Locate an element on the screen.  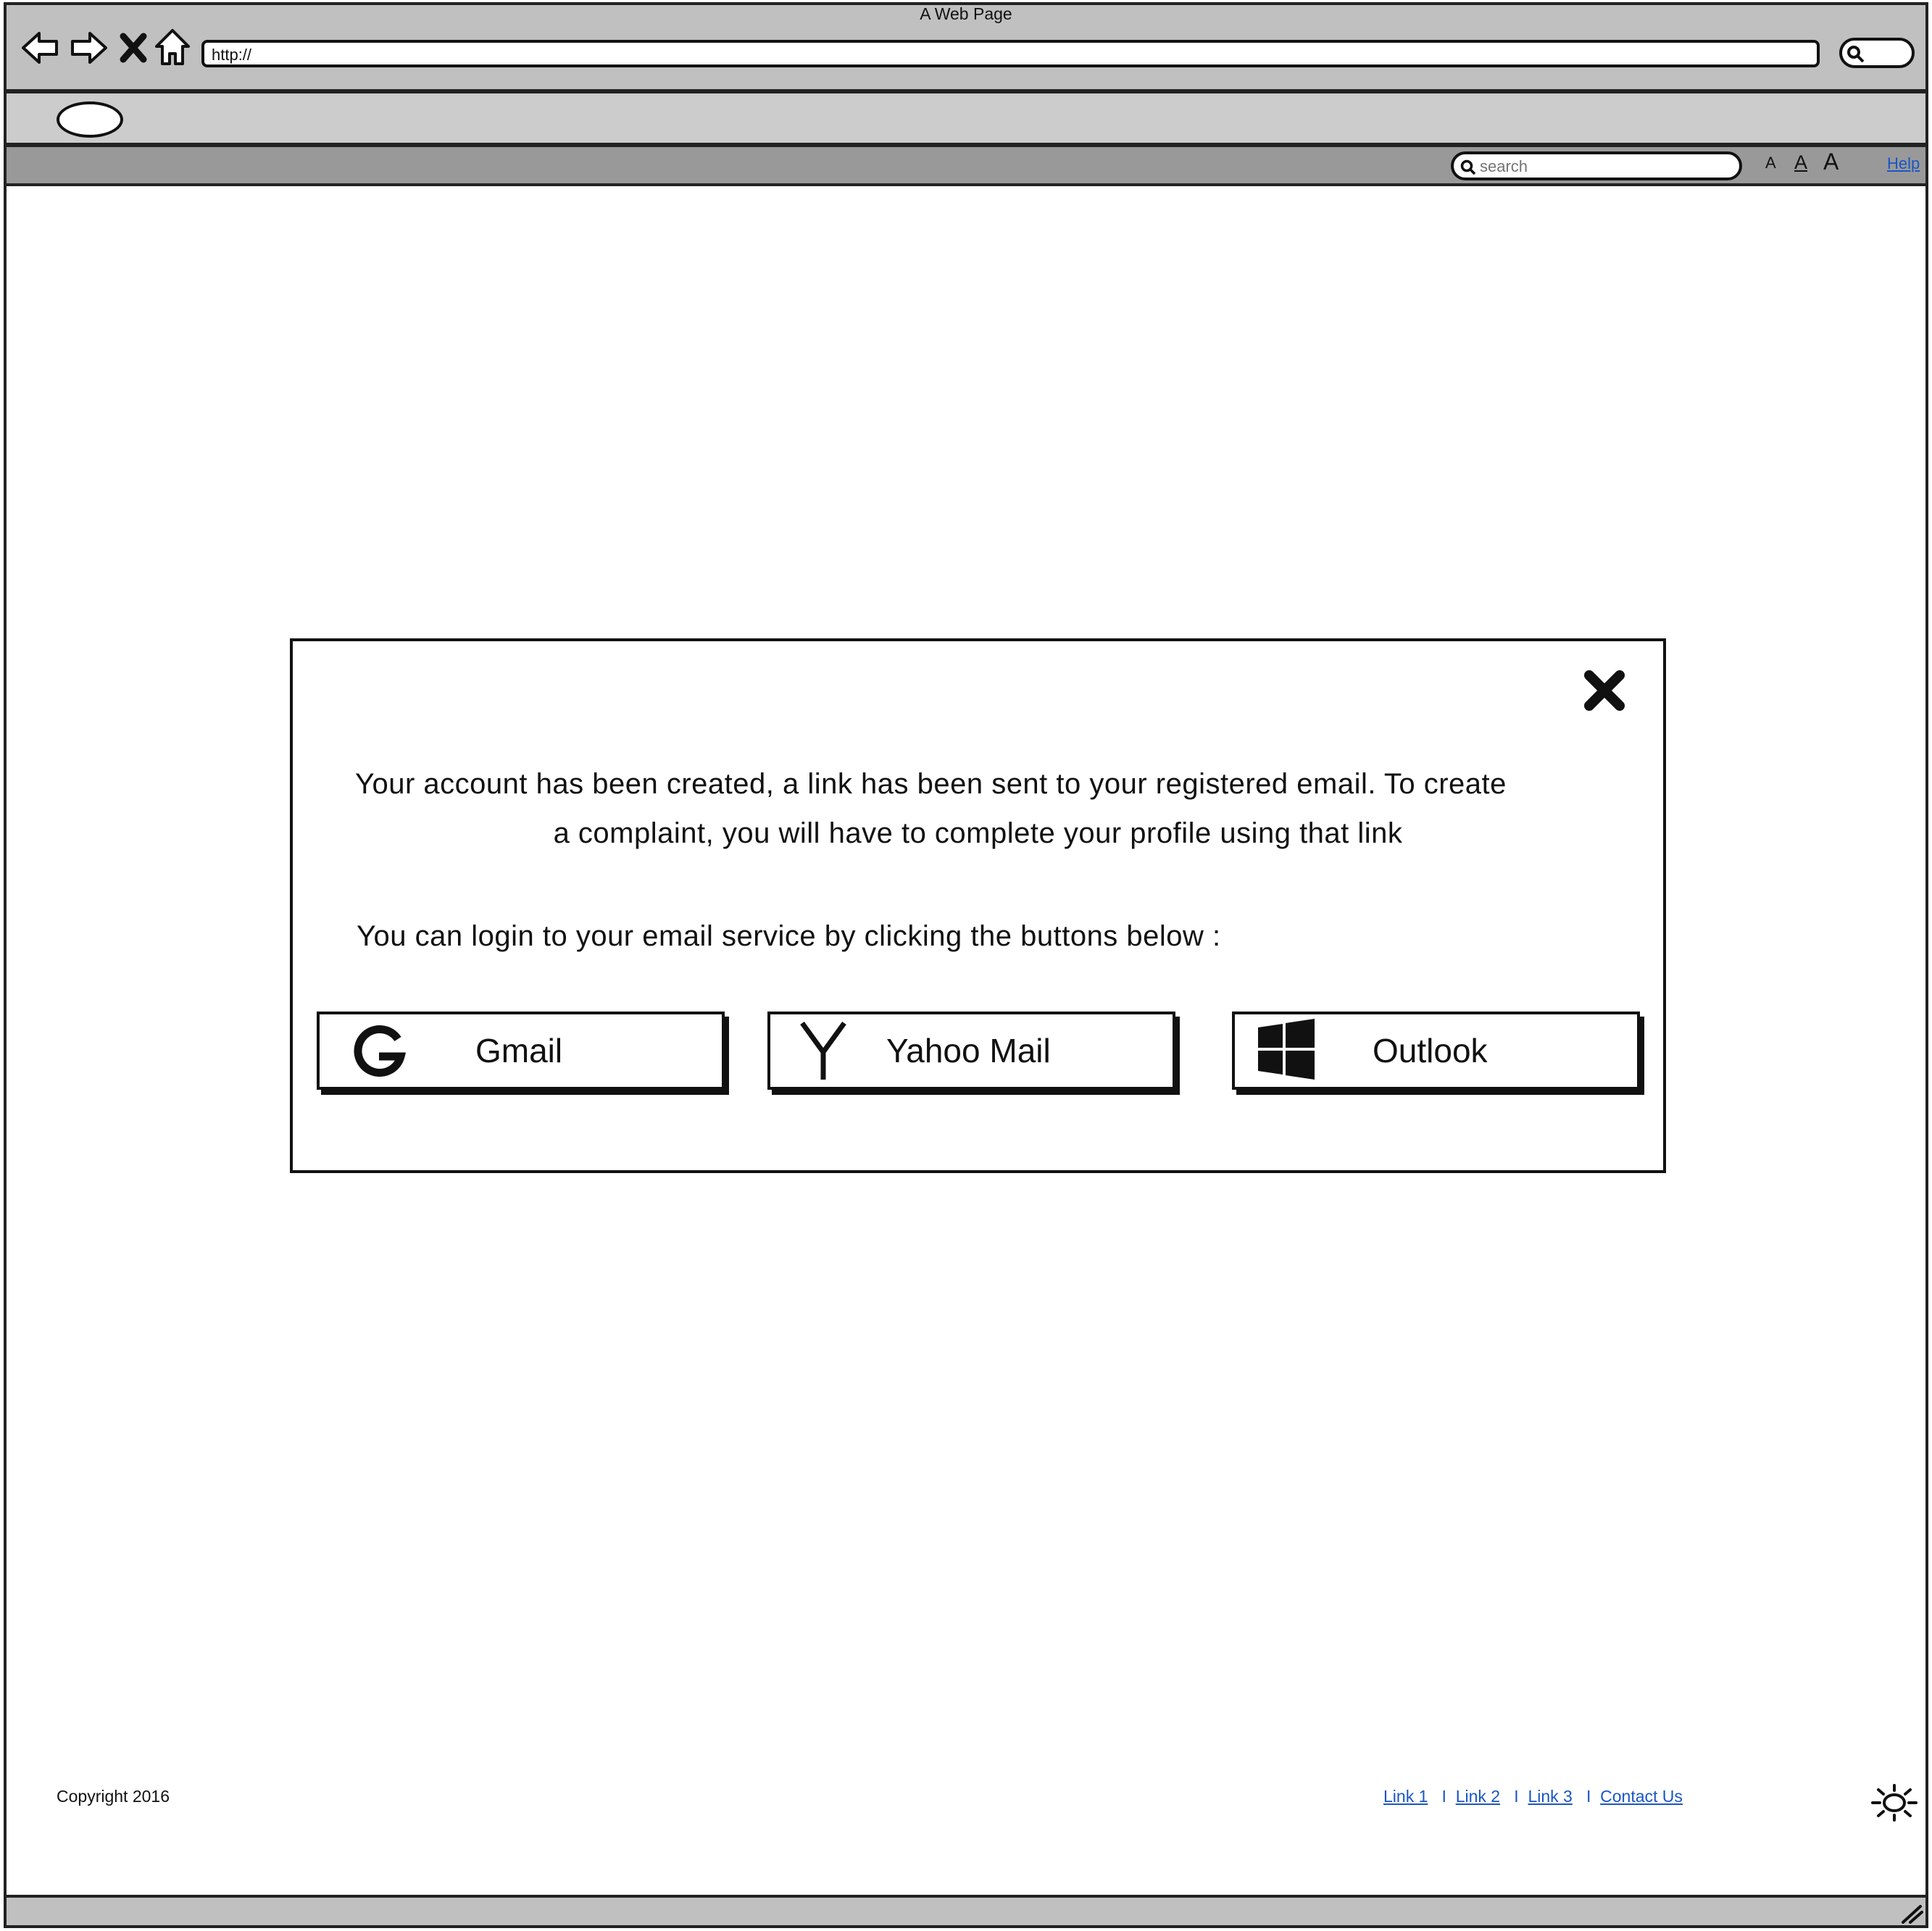
outlook-label: Outlook is located at coordinates (1431, 1050).